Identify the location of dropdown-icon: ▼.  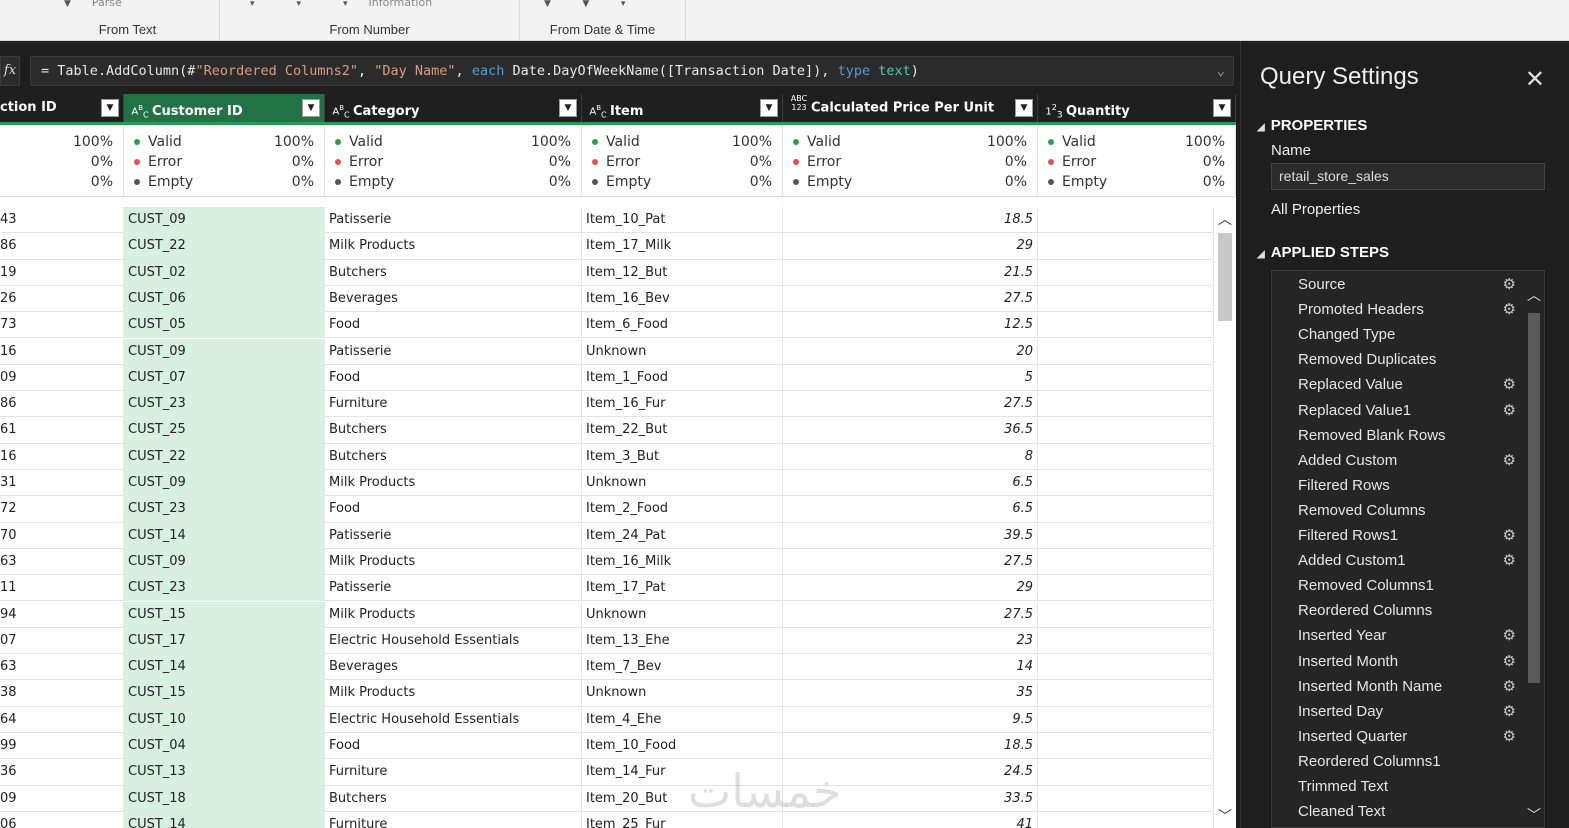
(547, 4).